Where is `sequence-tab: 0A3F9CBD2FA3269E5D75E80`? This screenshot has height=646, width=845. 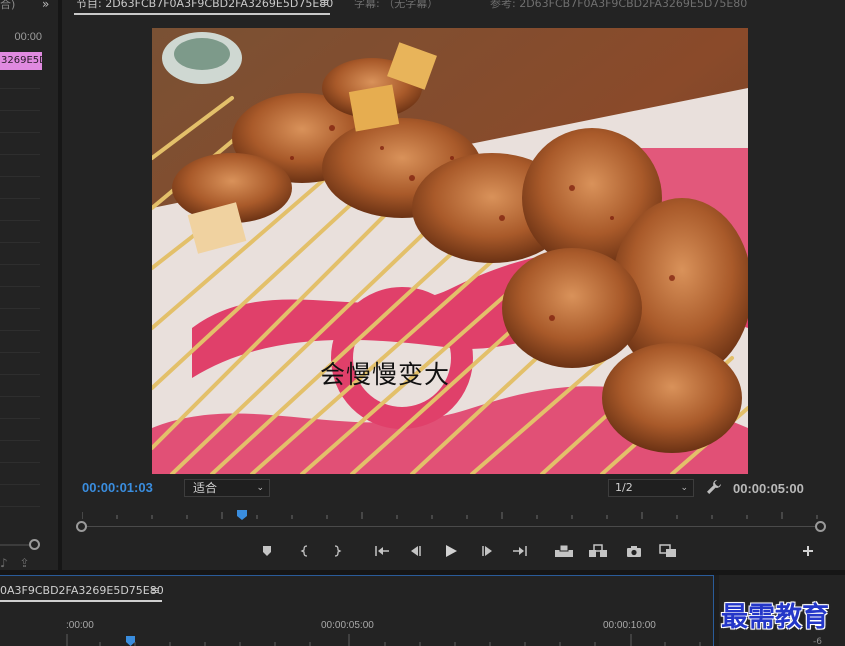 sequence-tab: 0A3F9CBD2FA3269E5D75E80 is located at coordinates (82, 590).